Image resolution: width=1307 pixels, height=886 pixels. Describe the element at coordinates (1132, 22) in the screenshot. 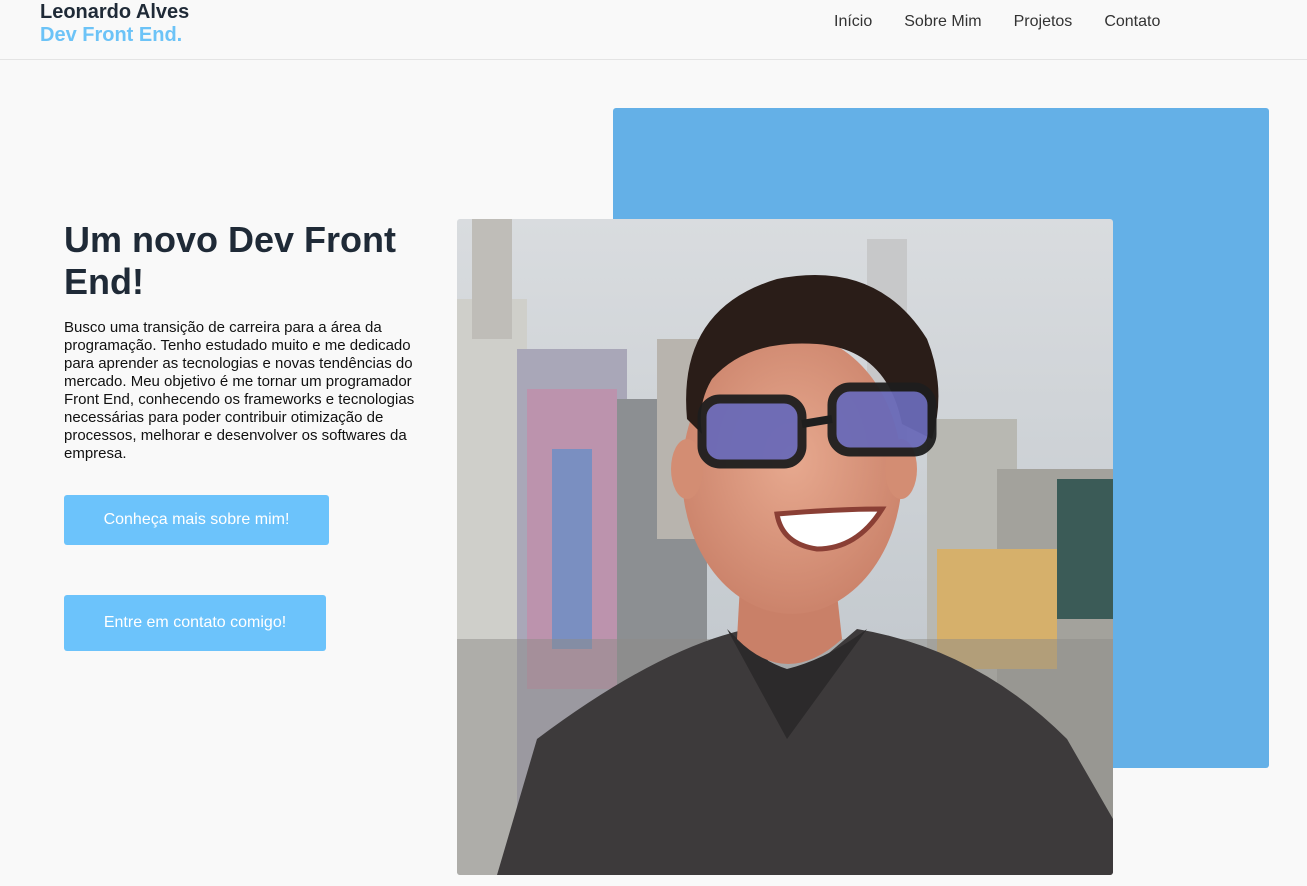

I see `nav-link-contato: Contato` at that location.